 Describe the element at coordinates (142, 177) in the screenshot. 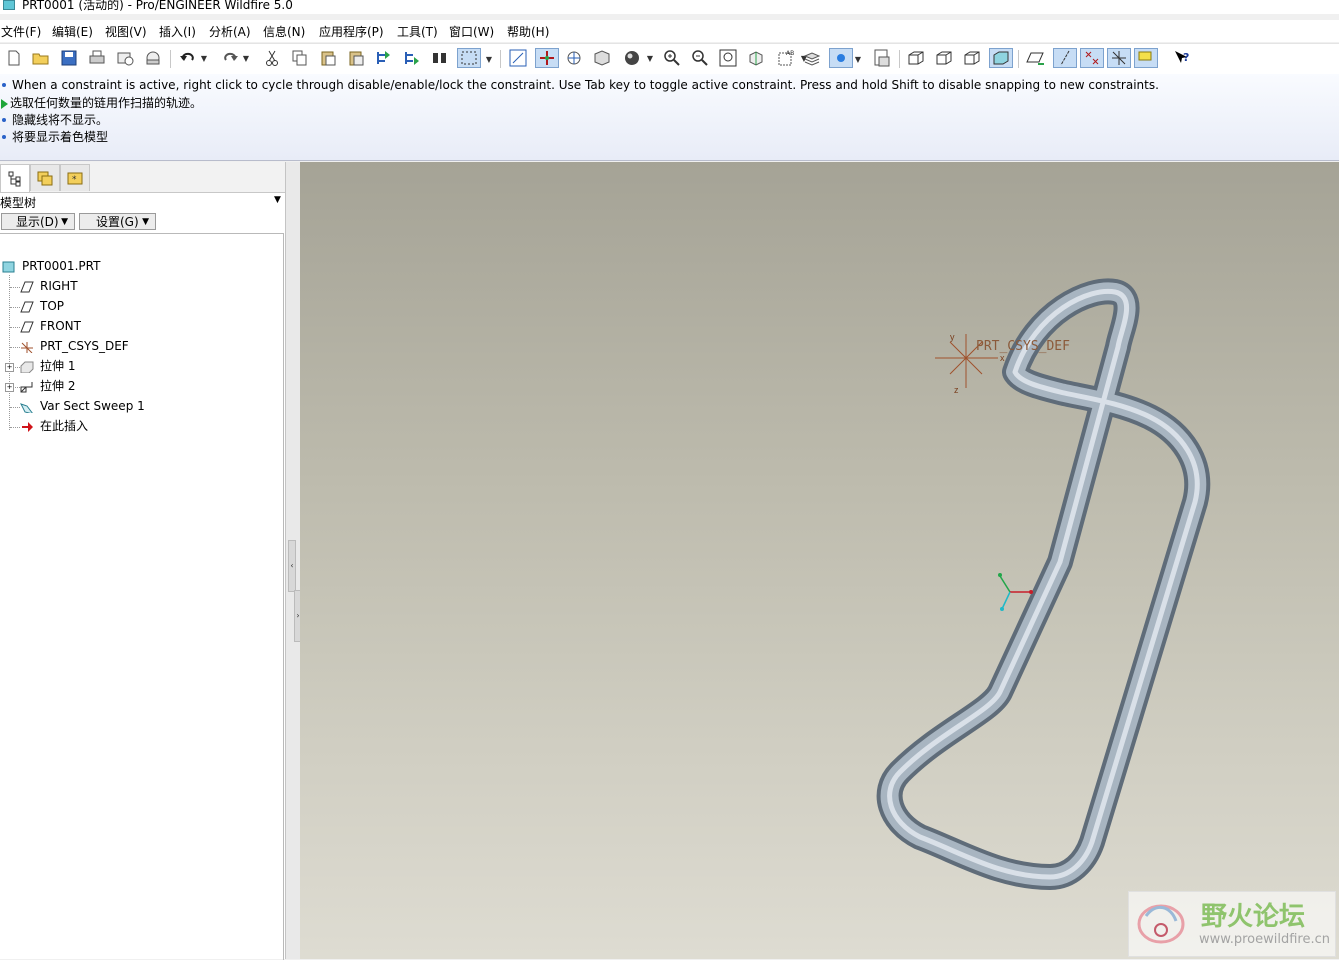

I see `navigator-tabs: *` at that location.